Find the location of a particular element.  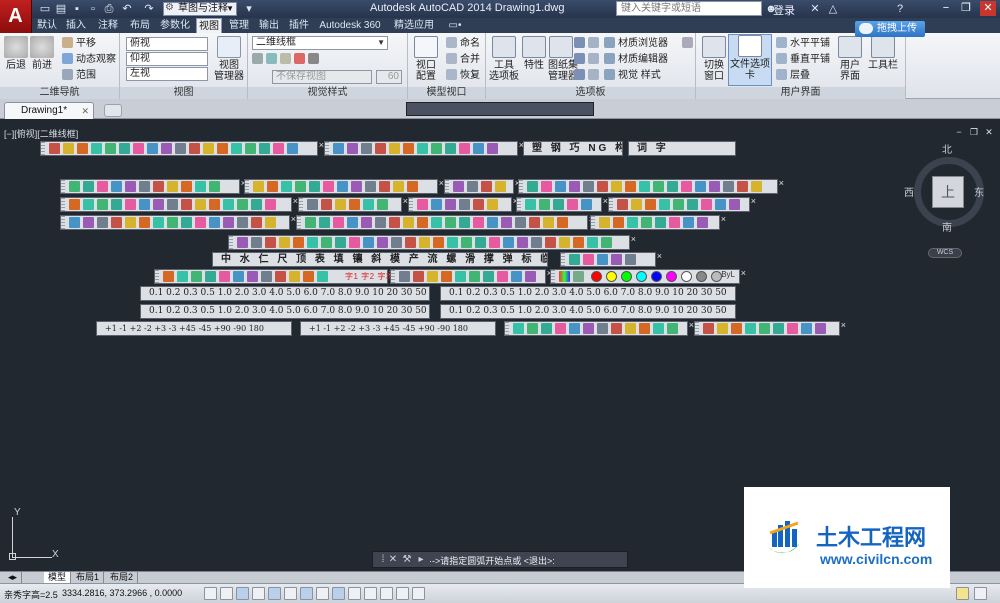

user-interface-button: 用户 界面 is located at coordinates (850, 59).